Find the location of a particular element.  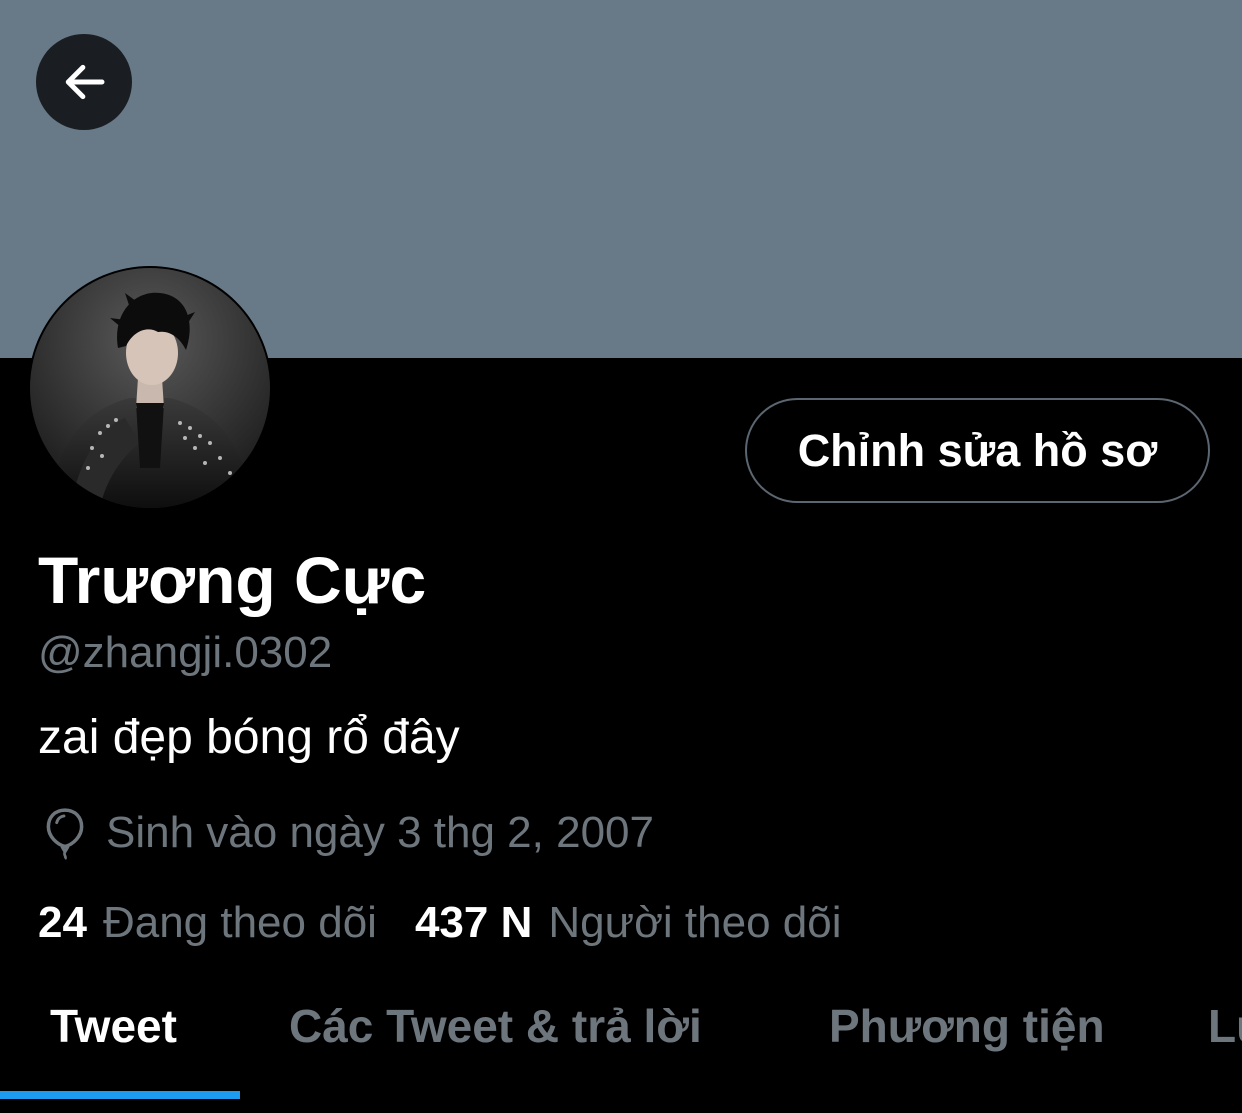

follow-stats: 24 Đang theo dõi 437 N Người theo dõi is located at coordinates (440, 923).